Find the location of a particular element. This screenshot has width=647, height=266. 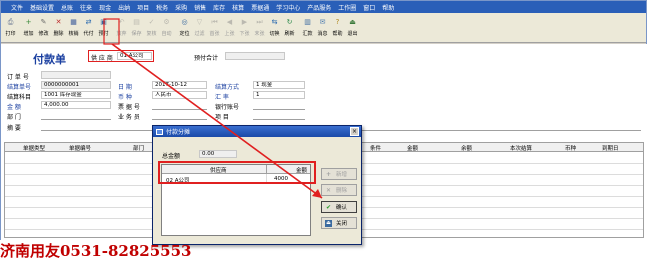

discard-icon: ↶ is located at coordinates (121, 22).